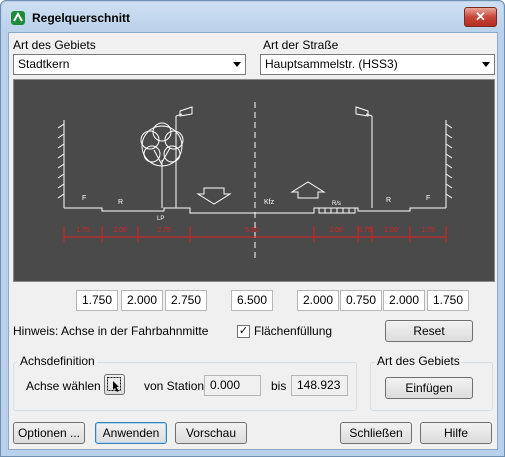  What do you see at coordinates (63, 386) in the screenshot?
I see `achse-label: Achse wählen` at bounding box center [63, 386].